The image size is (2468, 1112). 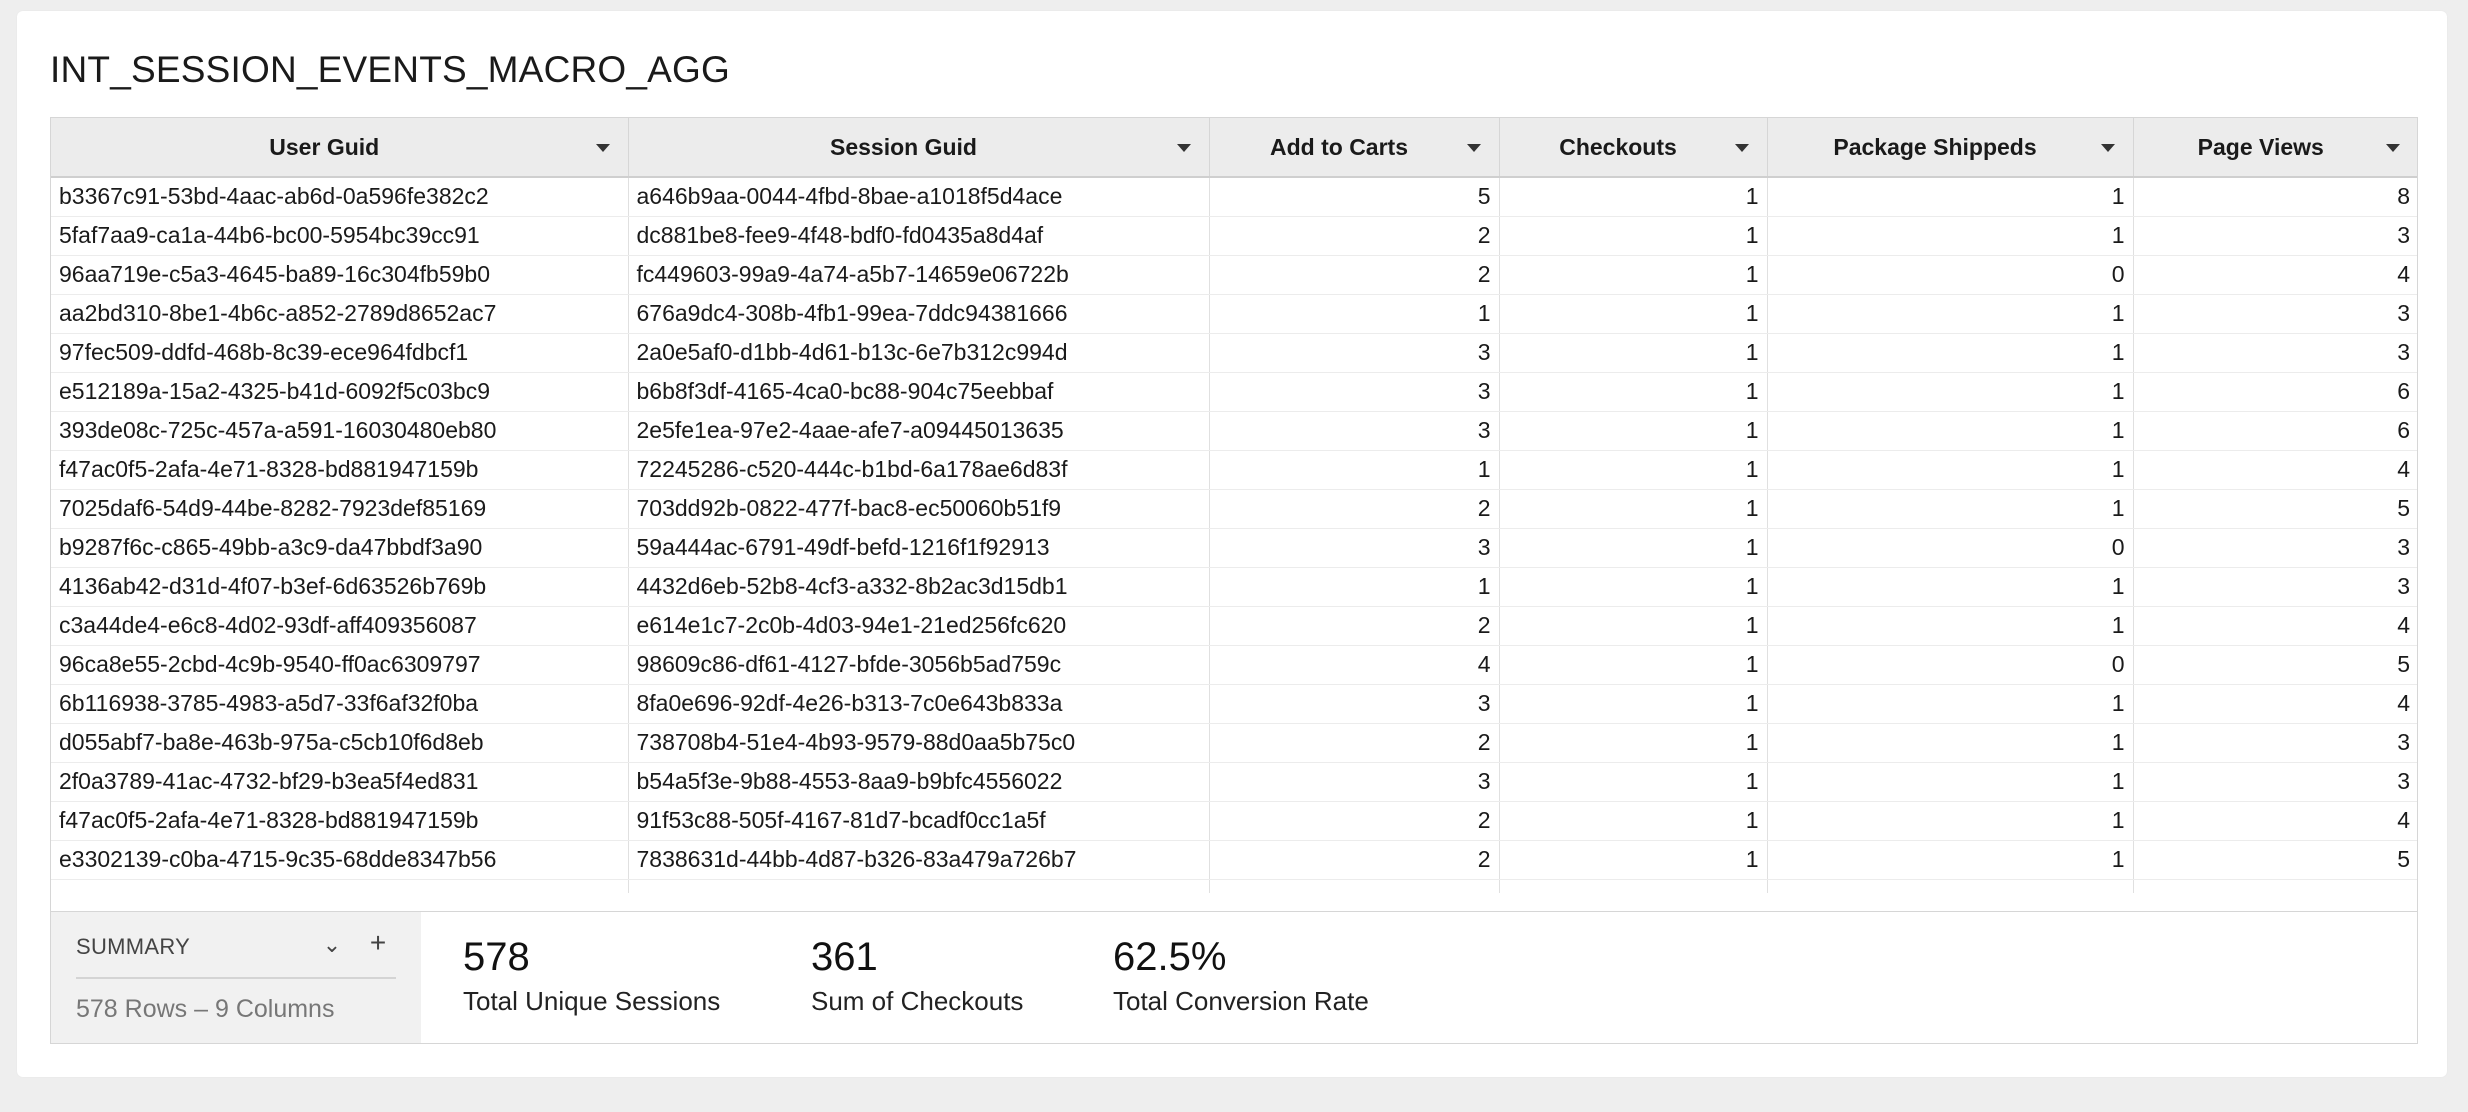 I want to click on cell-add-to-carts: 4, so click(x=1354, y=665).